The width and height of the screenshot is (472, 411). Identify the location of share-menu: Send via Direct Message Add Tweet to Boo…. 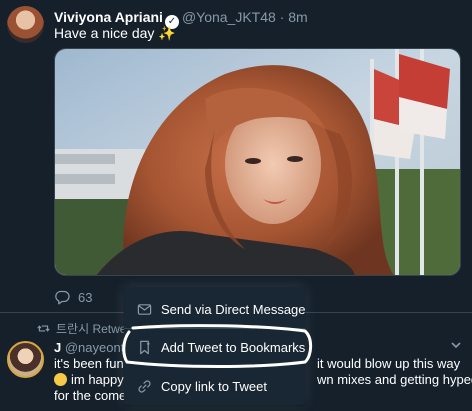
(215, 346).